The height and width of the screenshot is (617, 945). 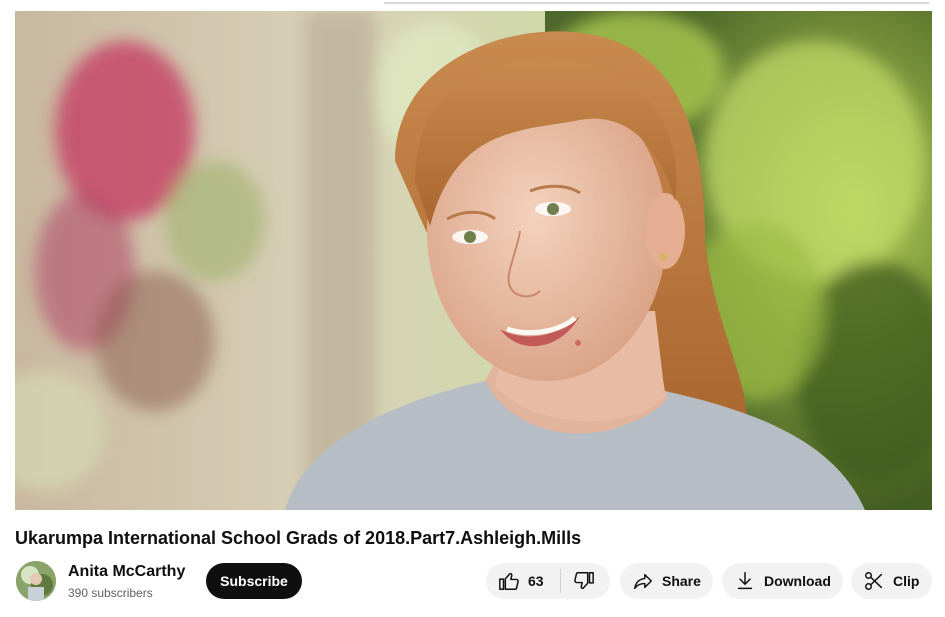 What do you see at coordinates (797, 581) in the screenshot?
I see `download-label: Download` at bounding box center [797, 581].